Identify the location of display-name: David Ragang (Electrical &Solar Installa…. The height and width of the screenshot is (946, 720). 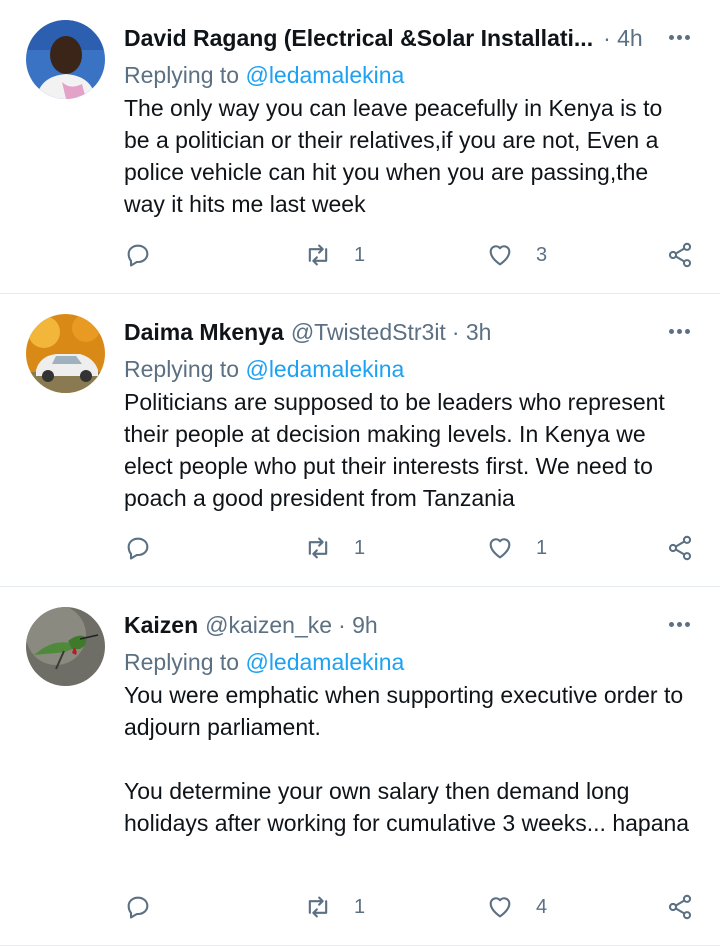
(358, 38).